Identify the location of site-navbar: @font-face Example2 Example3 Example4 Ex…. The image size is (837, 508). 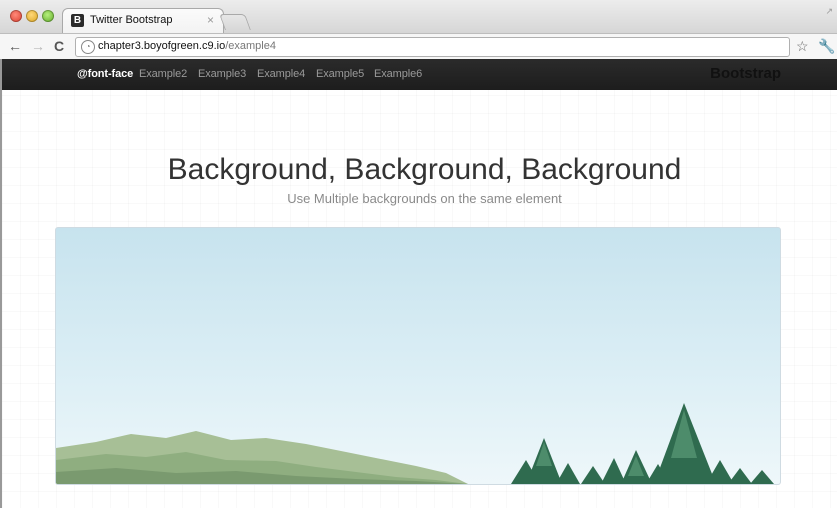
(419, 74).